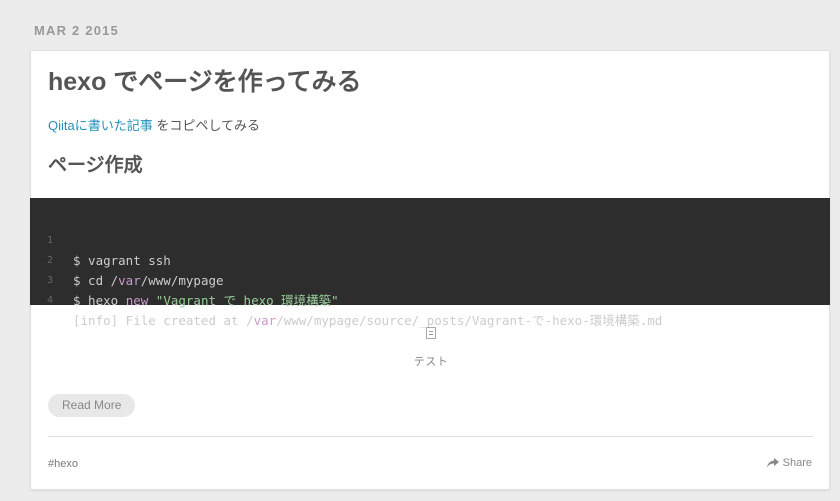 This screenshot has width=840, height=501. Describe the element at coordinates (63, 464) in the screenshot. I see `tag-link-hexo: #hexo` at that location.